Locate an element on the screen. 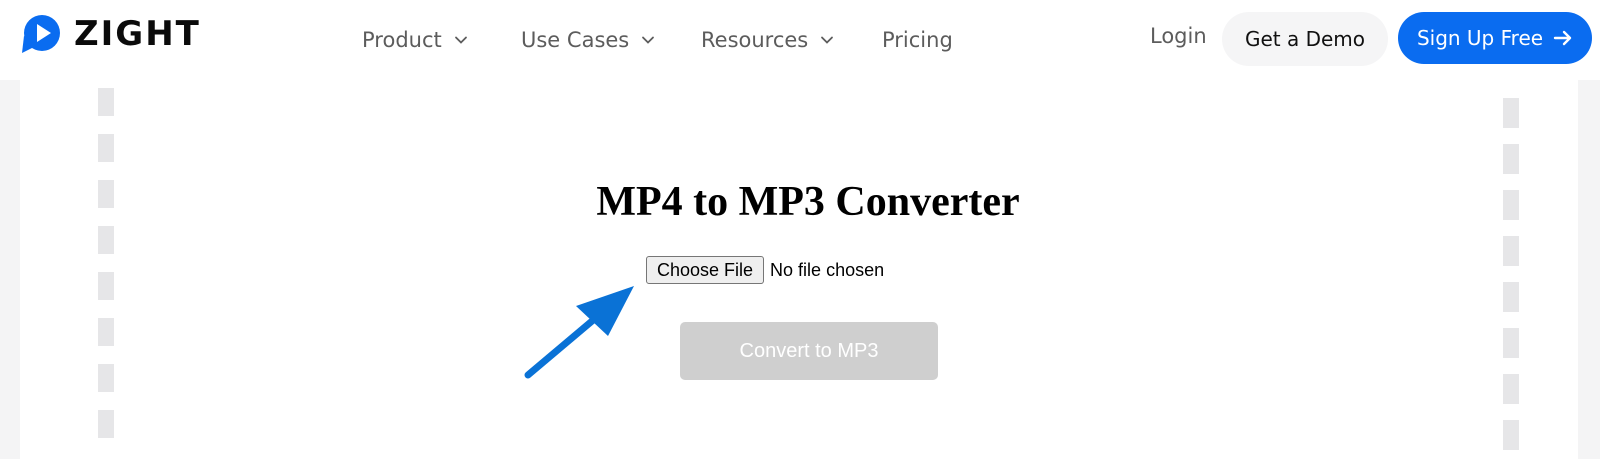  brand-logo: ZIGHT is located at coordinates (110, 34).